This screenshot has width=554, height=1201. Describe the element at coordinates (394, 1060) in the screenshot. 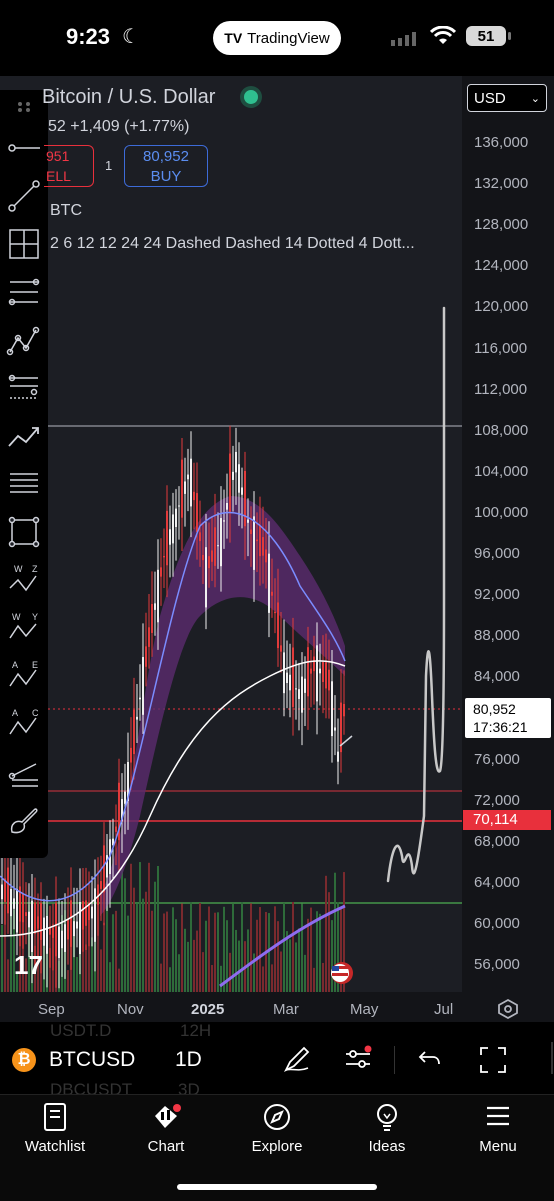

I see `divider` at that location.